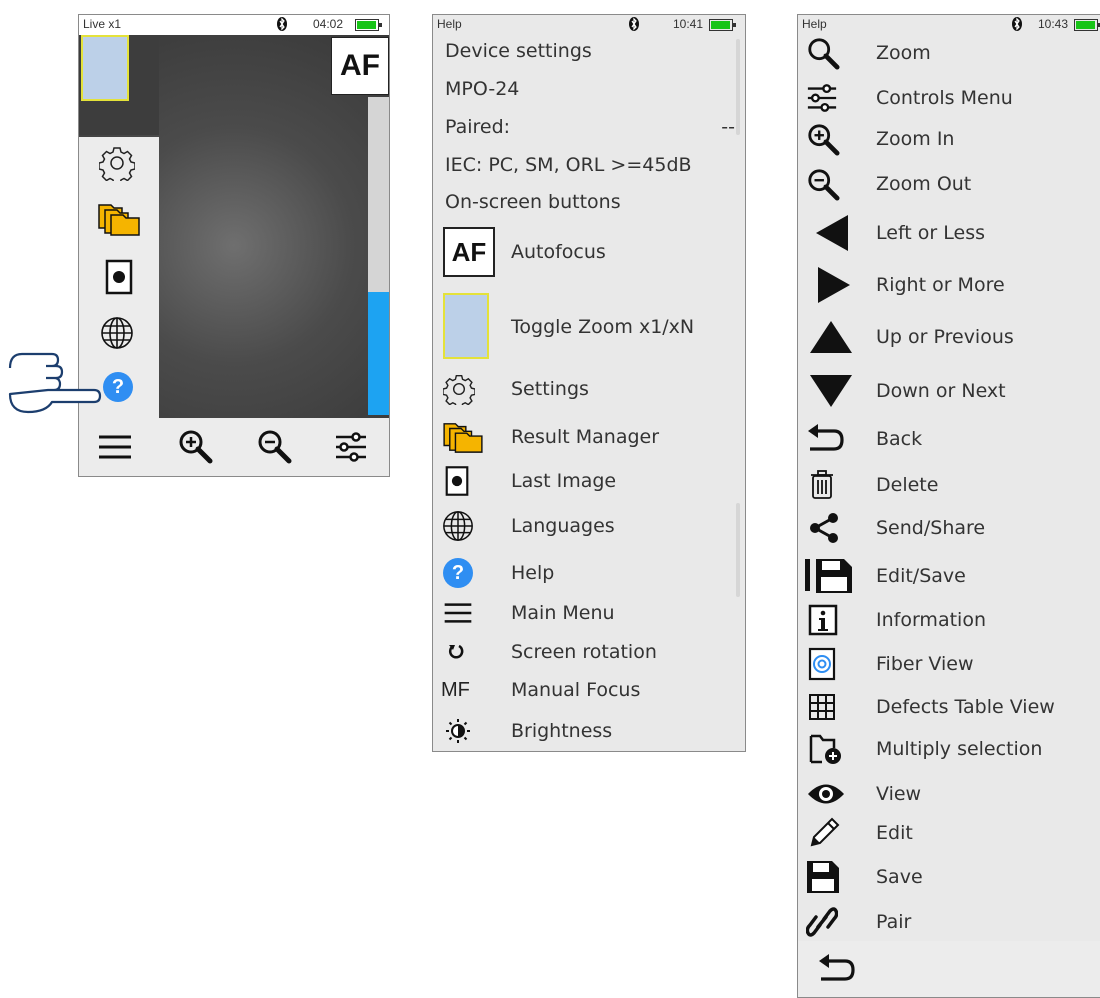 This screenshot has width=1100, height=998. I want to click on rotate-icon, so click(456, 651).